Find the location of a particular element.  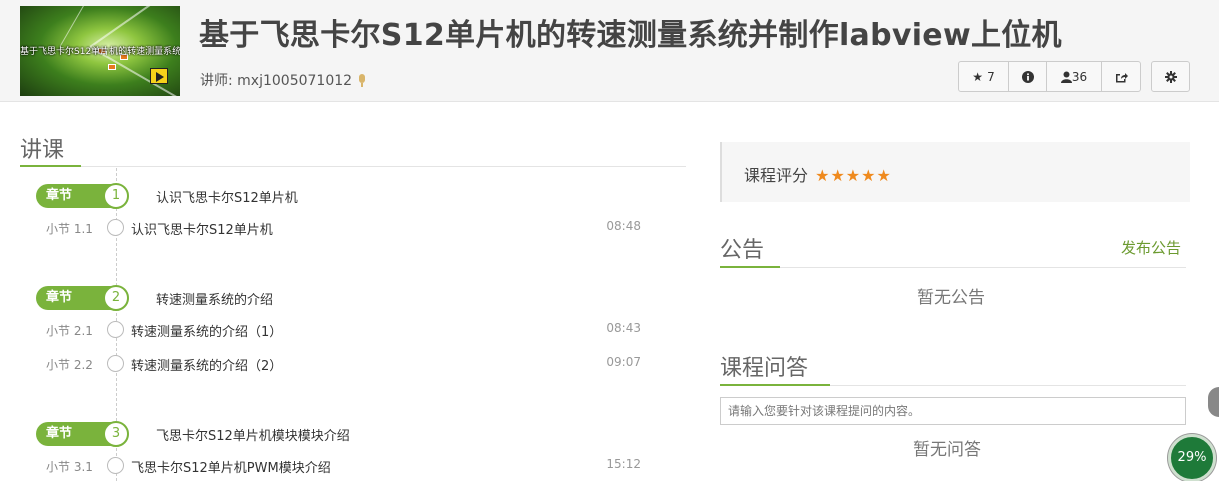

labview-logo-icon is located at coordinates (159, 76).